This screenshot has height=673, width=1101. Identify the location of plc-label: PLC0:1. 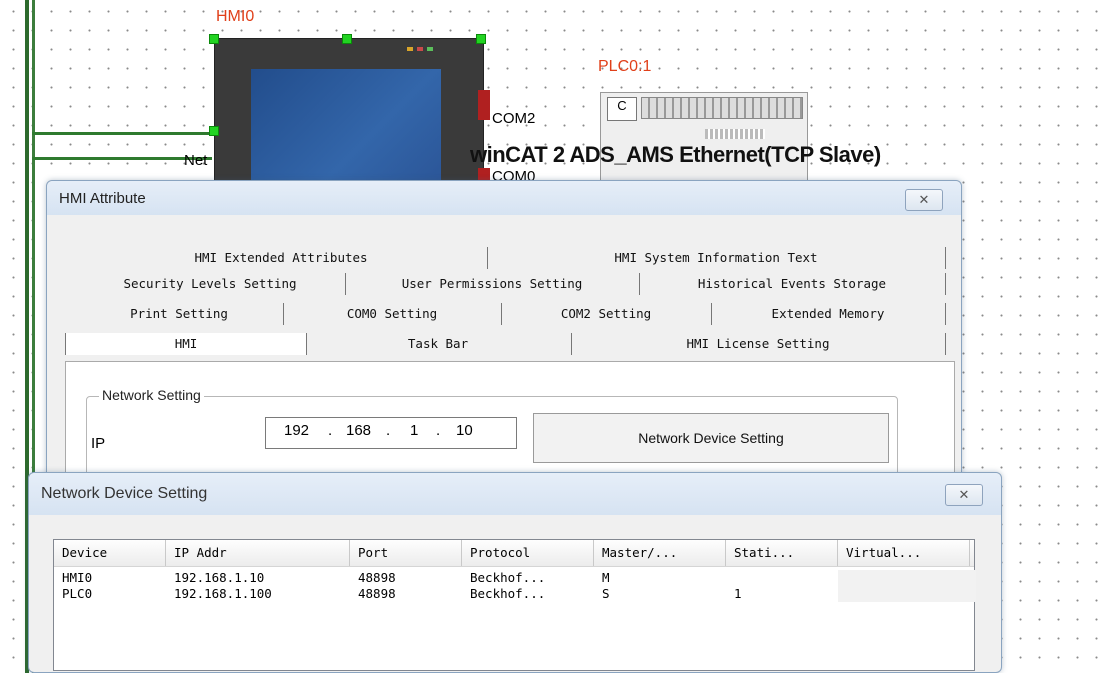
(625, 66).